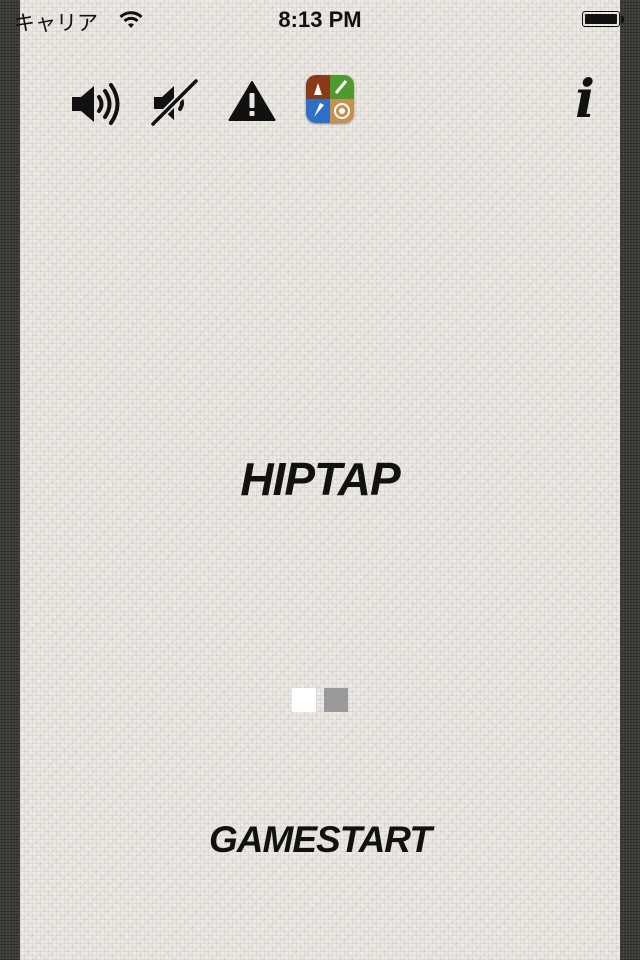 Image resolution: width=640 pixels, height=960 pixels. I want to click on sound-on-icon, so click(97, 104).